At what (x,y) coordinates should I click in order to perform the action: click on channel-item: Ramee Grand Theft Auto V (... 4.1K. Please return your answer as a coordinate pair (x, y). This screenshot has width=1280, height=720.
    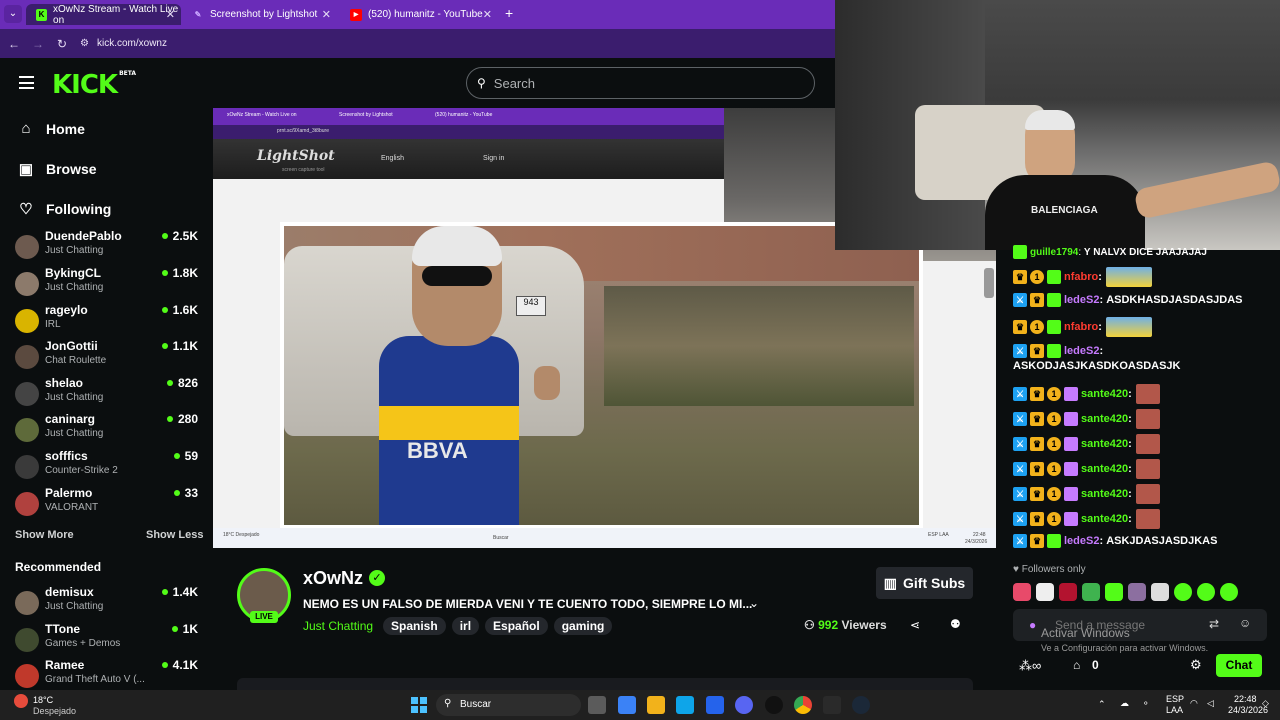
    Looking at the image, I should click on (107, 675).